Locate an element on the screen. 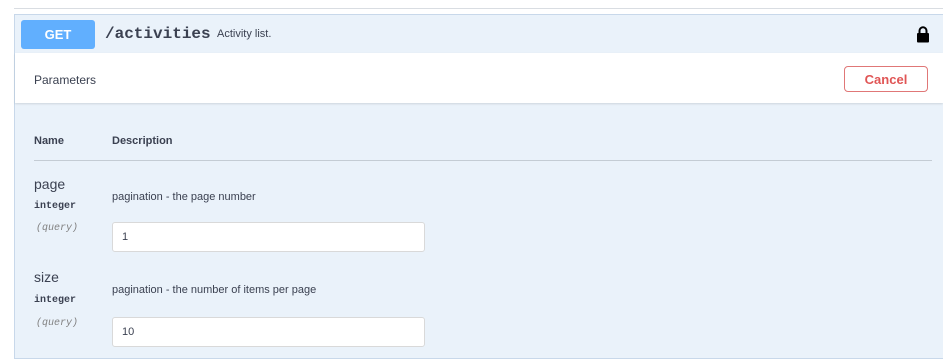 The height and width of the screenshot is (359, 943). operation-summary: GET /activities Activity list. is located at coordinates (479, 34).